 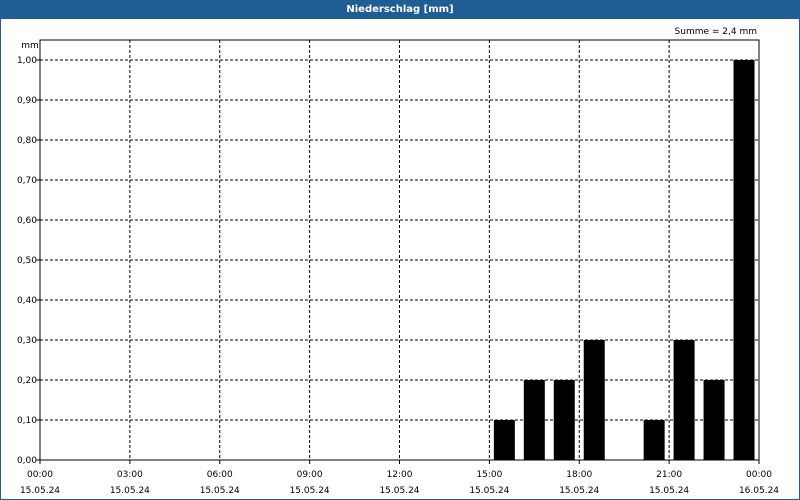 What do you see at coordinates (27, 141) in the screenshot?
I see `y-tick-label: 0,80` at bounding box center [27, 141].